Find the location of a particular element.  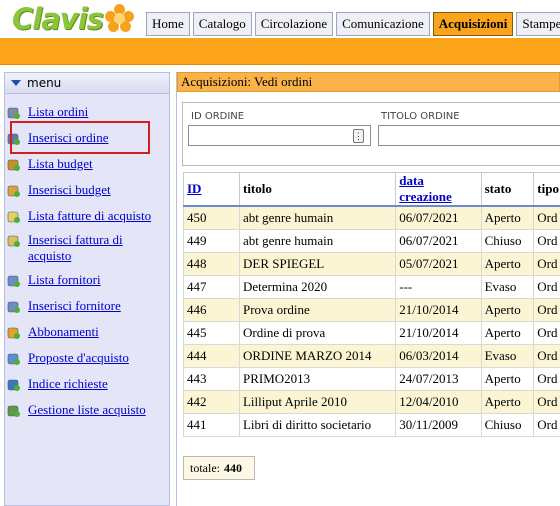

id-order-input is located at coordinates (279, 135).